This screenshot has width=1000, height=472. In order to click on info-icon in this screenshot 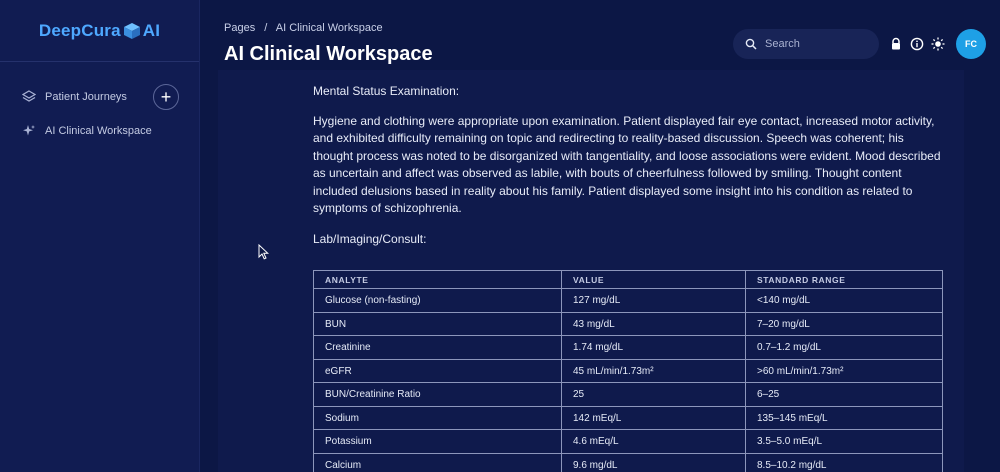, I will do `click(917, 44)`.